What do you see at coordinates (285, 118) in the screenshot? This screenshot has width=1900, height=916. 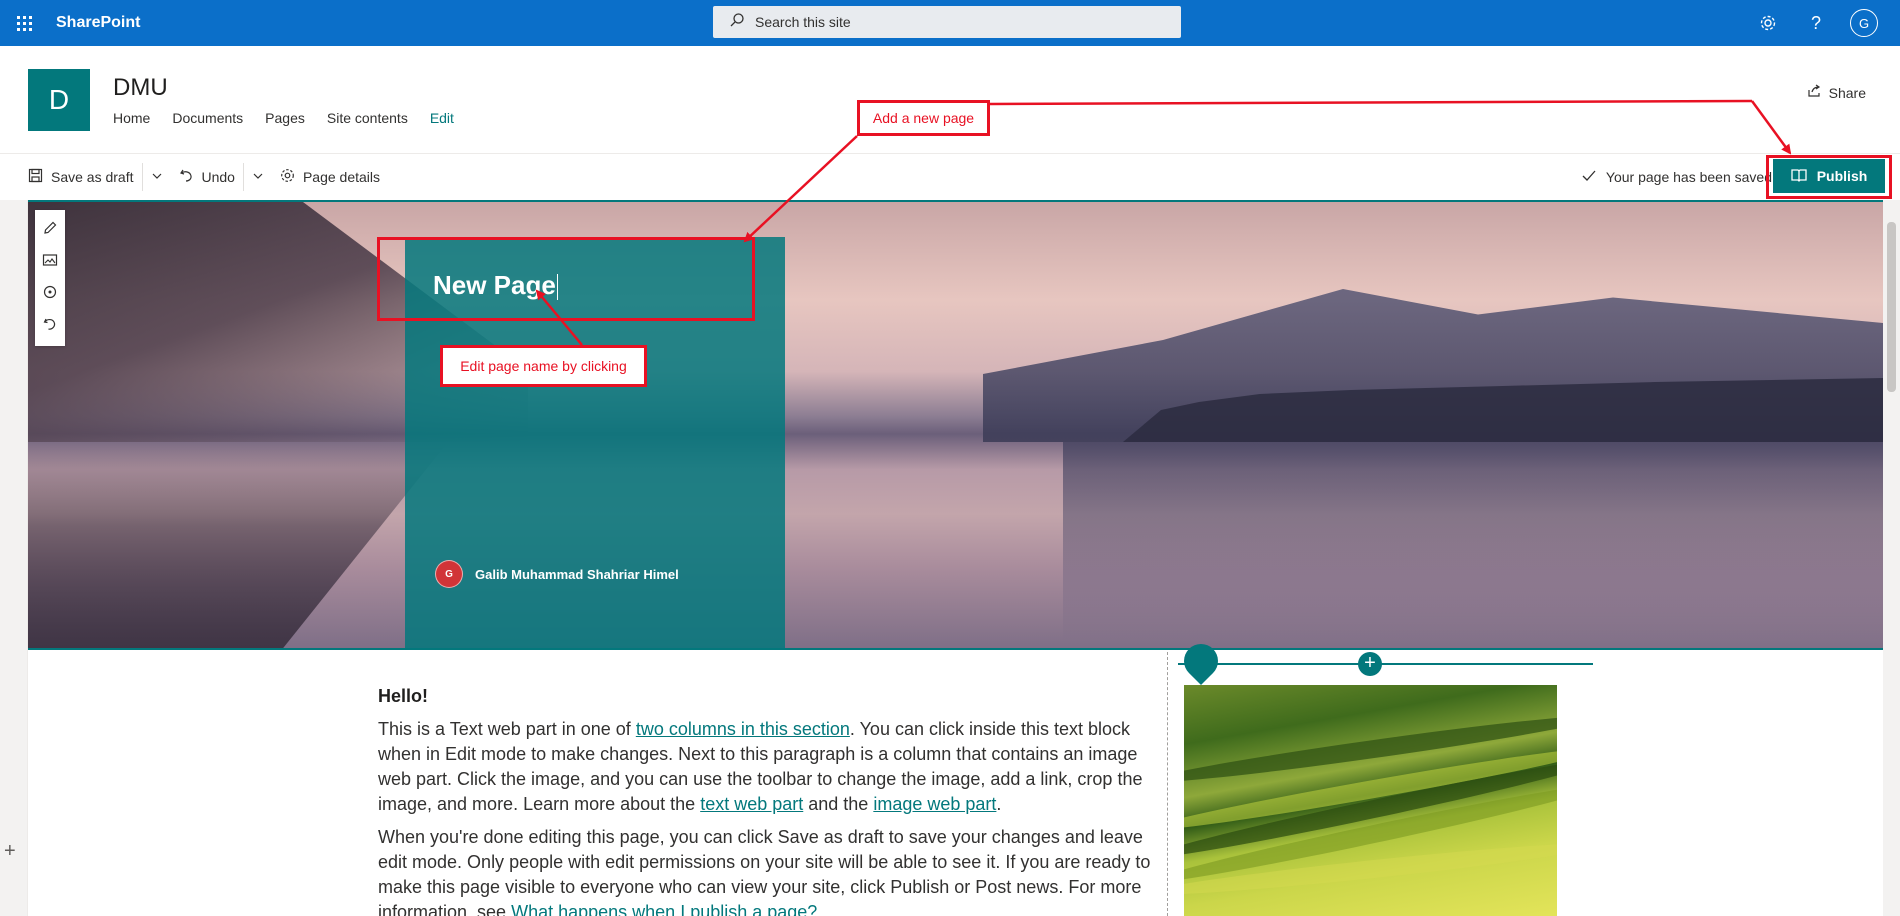 I see `nav-pages: Pages` at bounding box center [285, 118].